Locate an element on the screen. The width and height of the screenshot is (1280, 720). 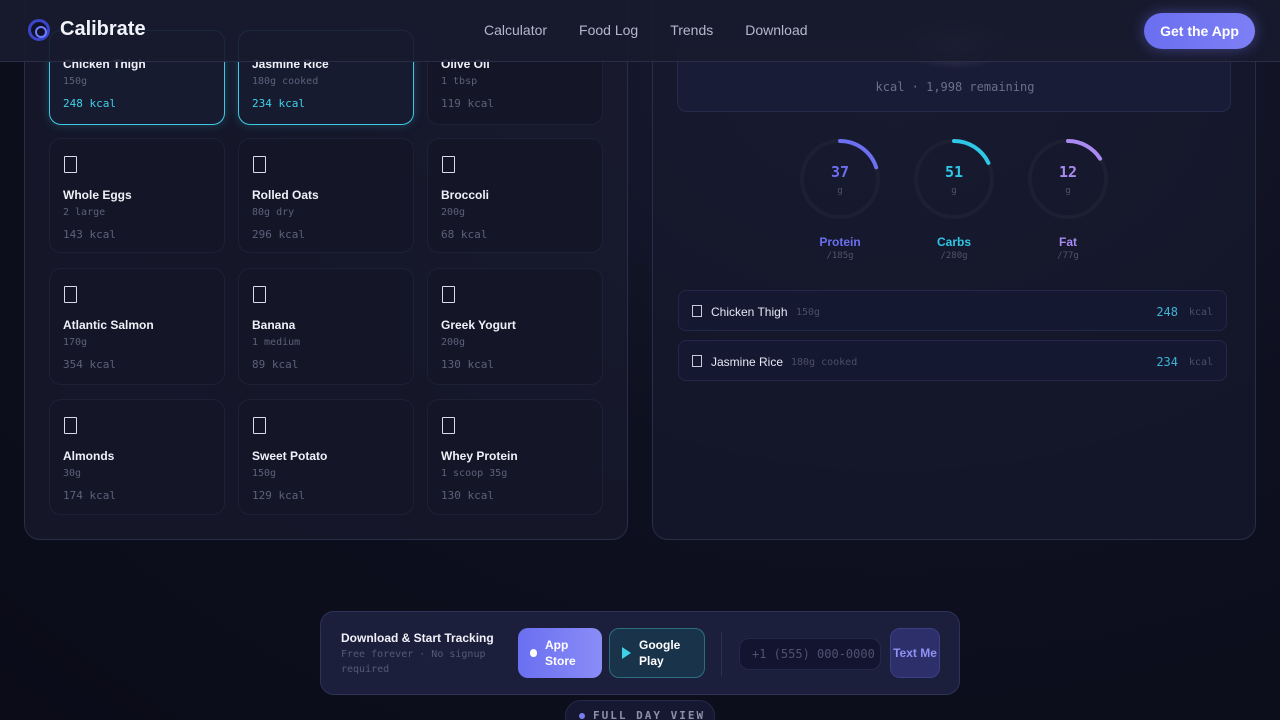
brand: Calibrate is located at coordinates (87, 29).